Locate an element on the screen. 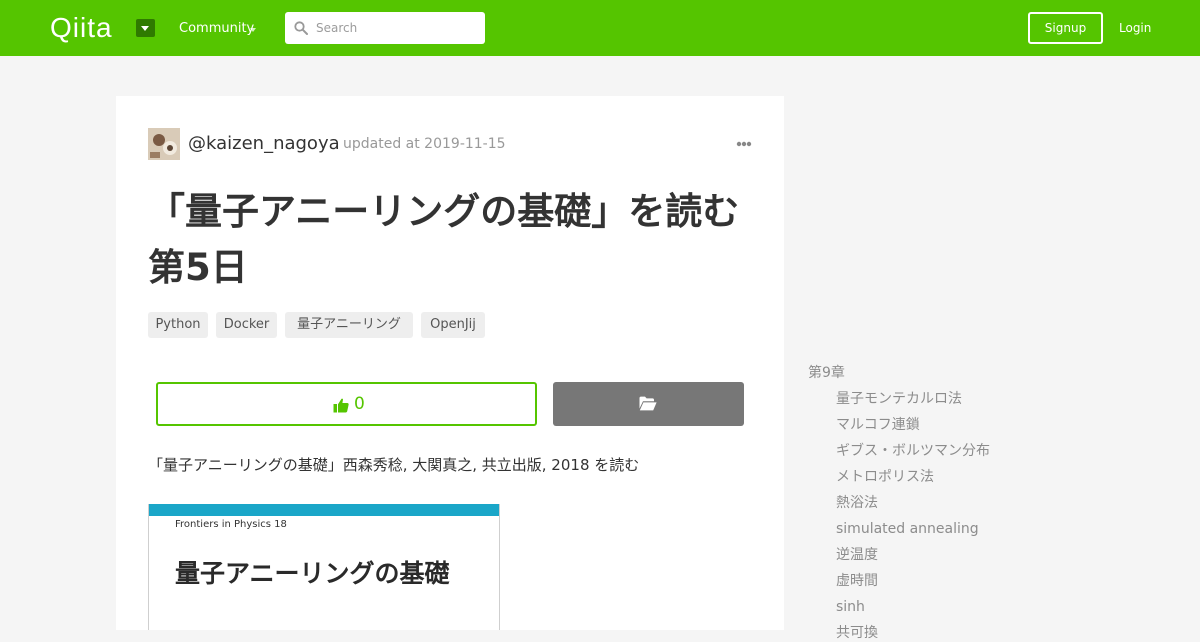  thumbs-up-icon is located at coordinates (341, 405).